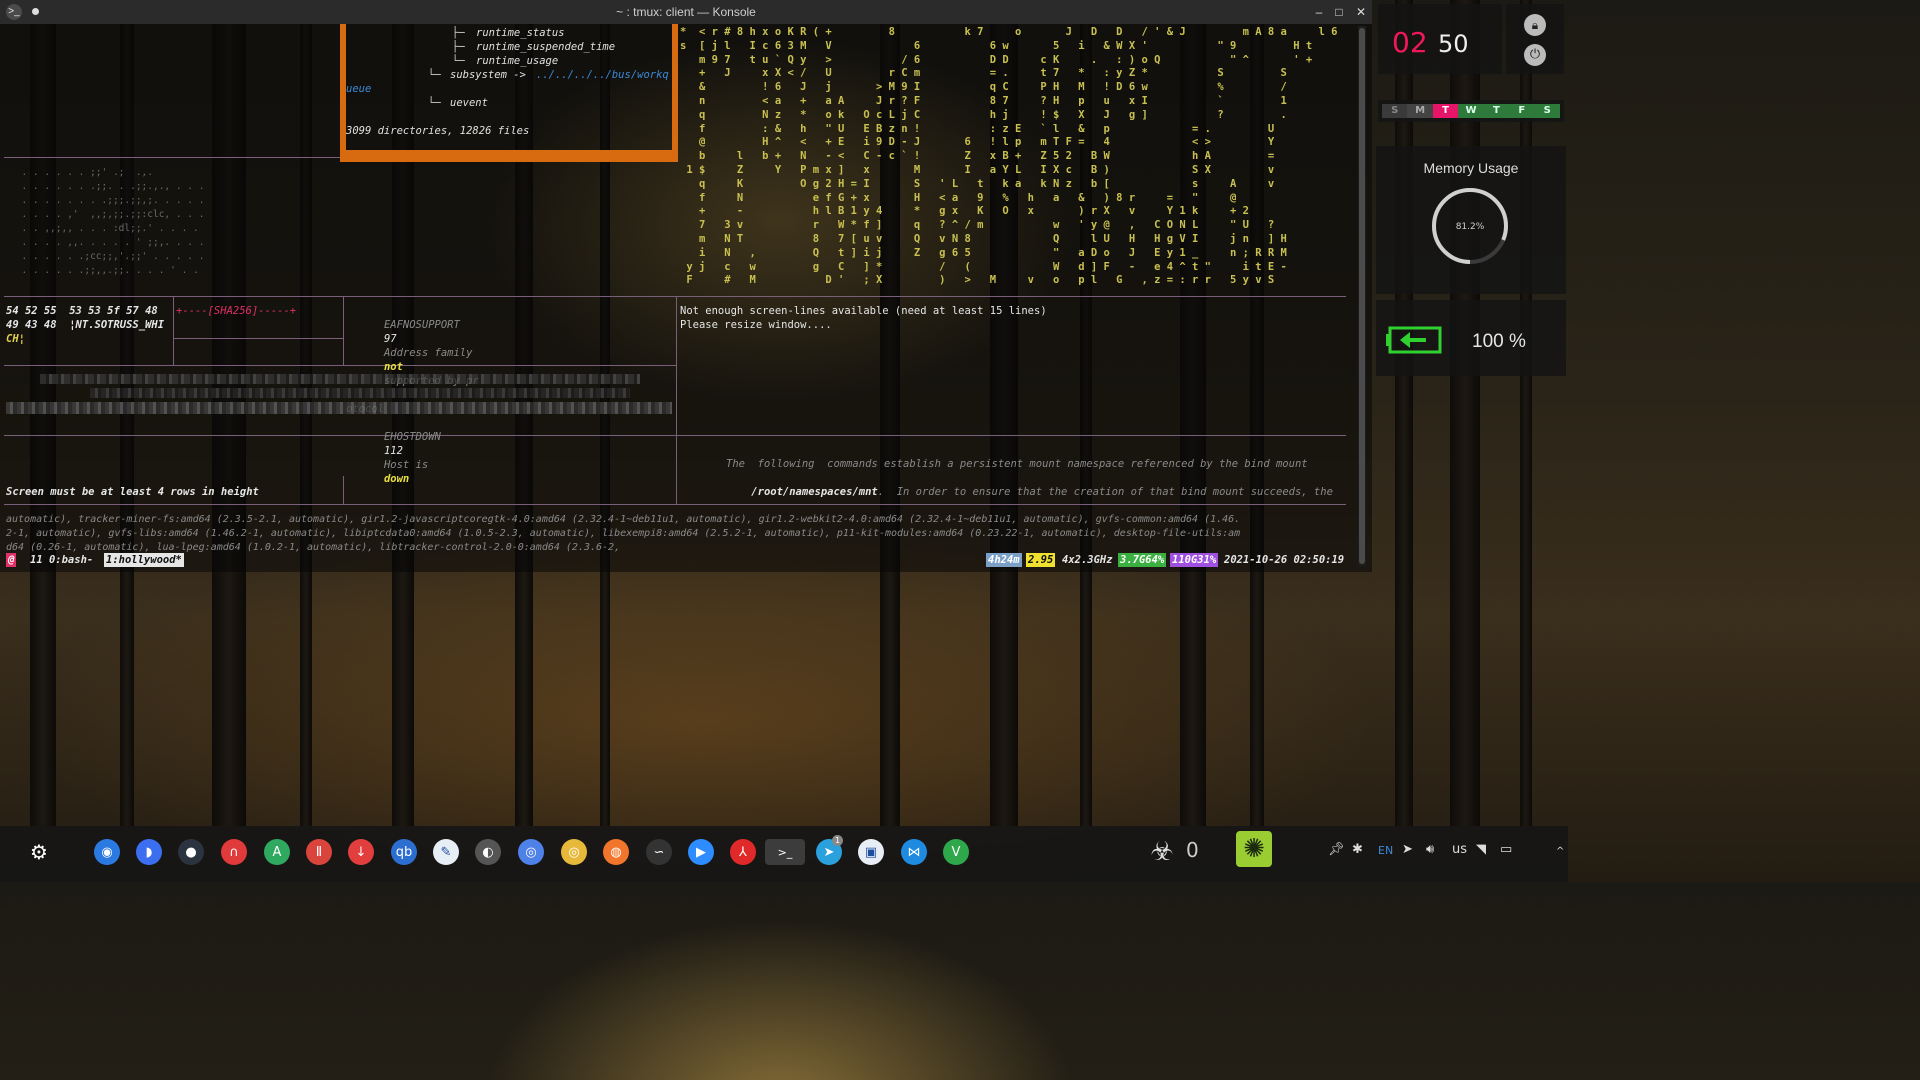 The width and height of the screenshot is (1920, 1080). Describe the element at coordinates (1041, 560) in the screenshot. I see `tmux-load: 2.95` at that location.